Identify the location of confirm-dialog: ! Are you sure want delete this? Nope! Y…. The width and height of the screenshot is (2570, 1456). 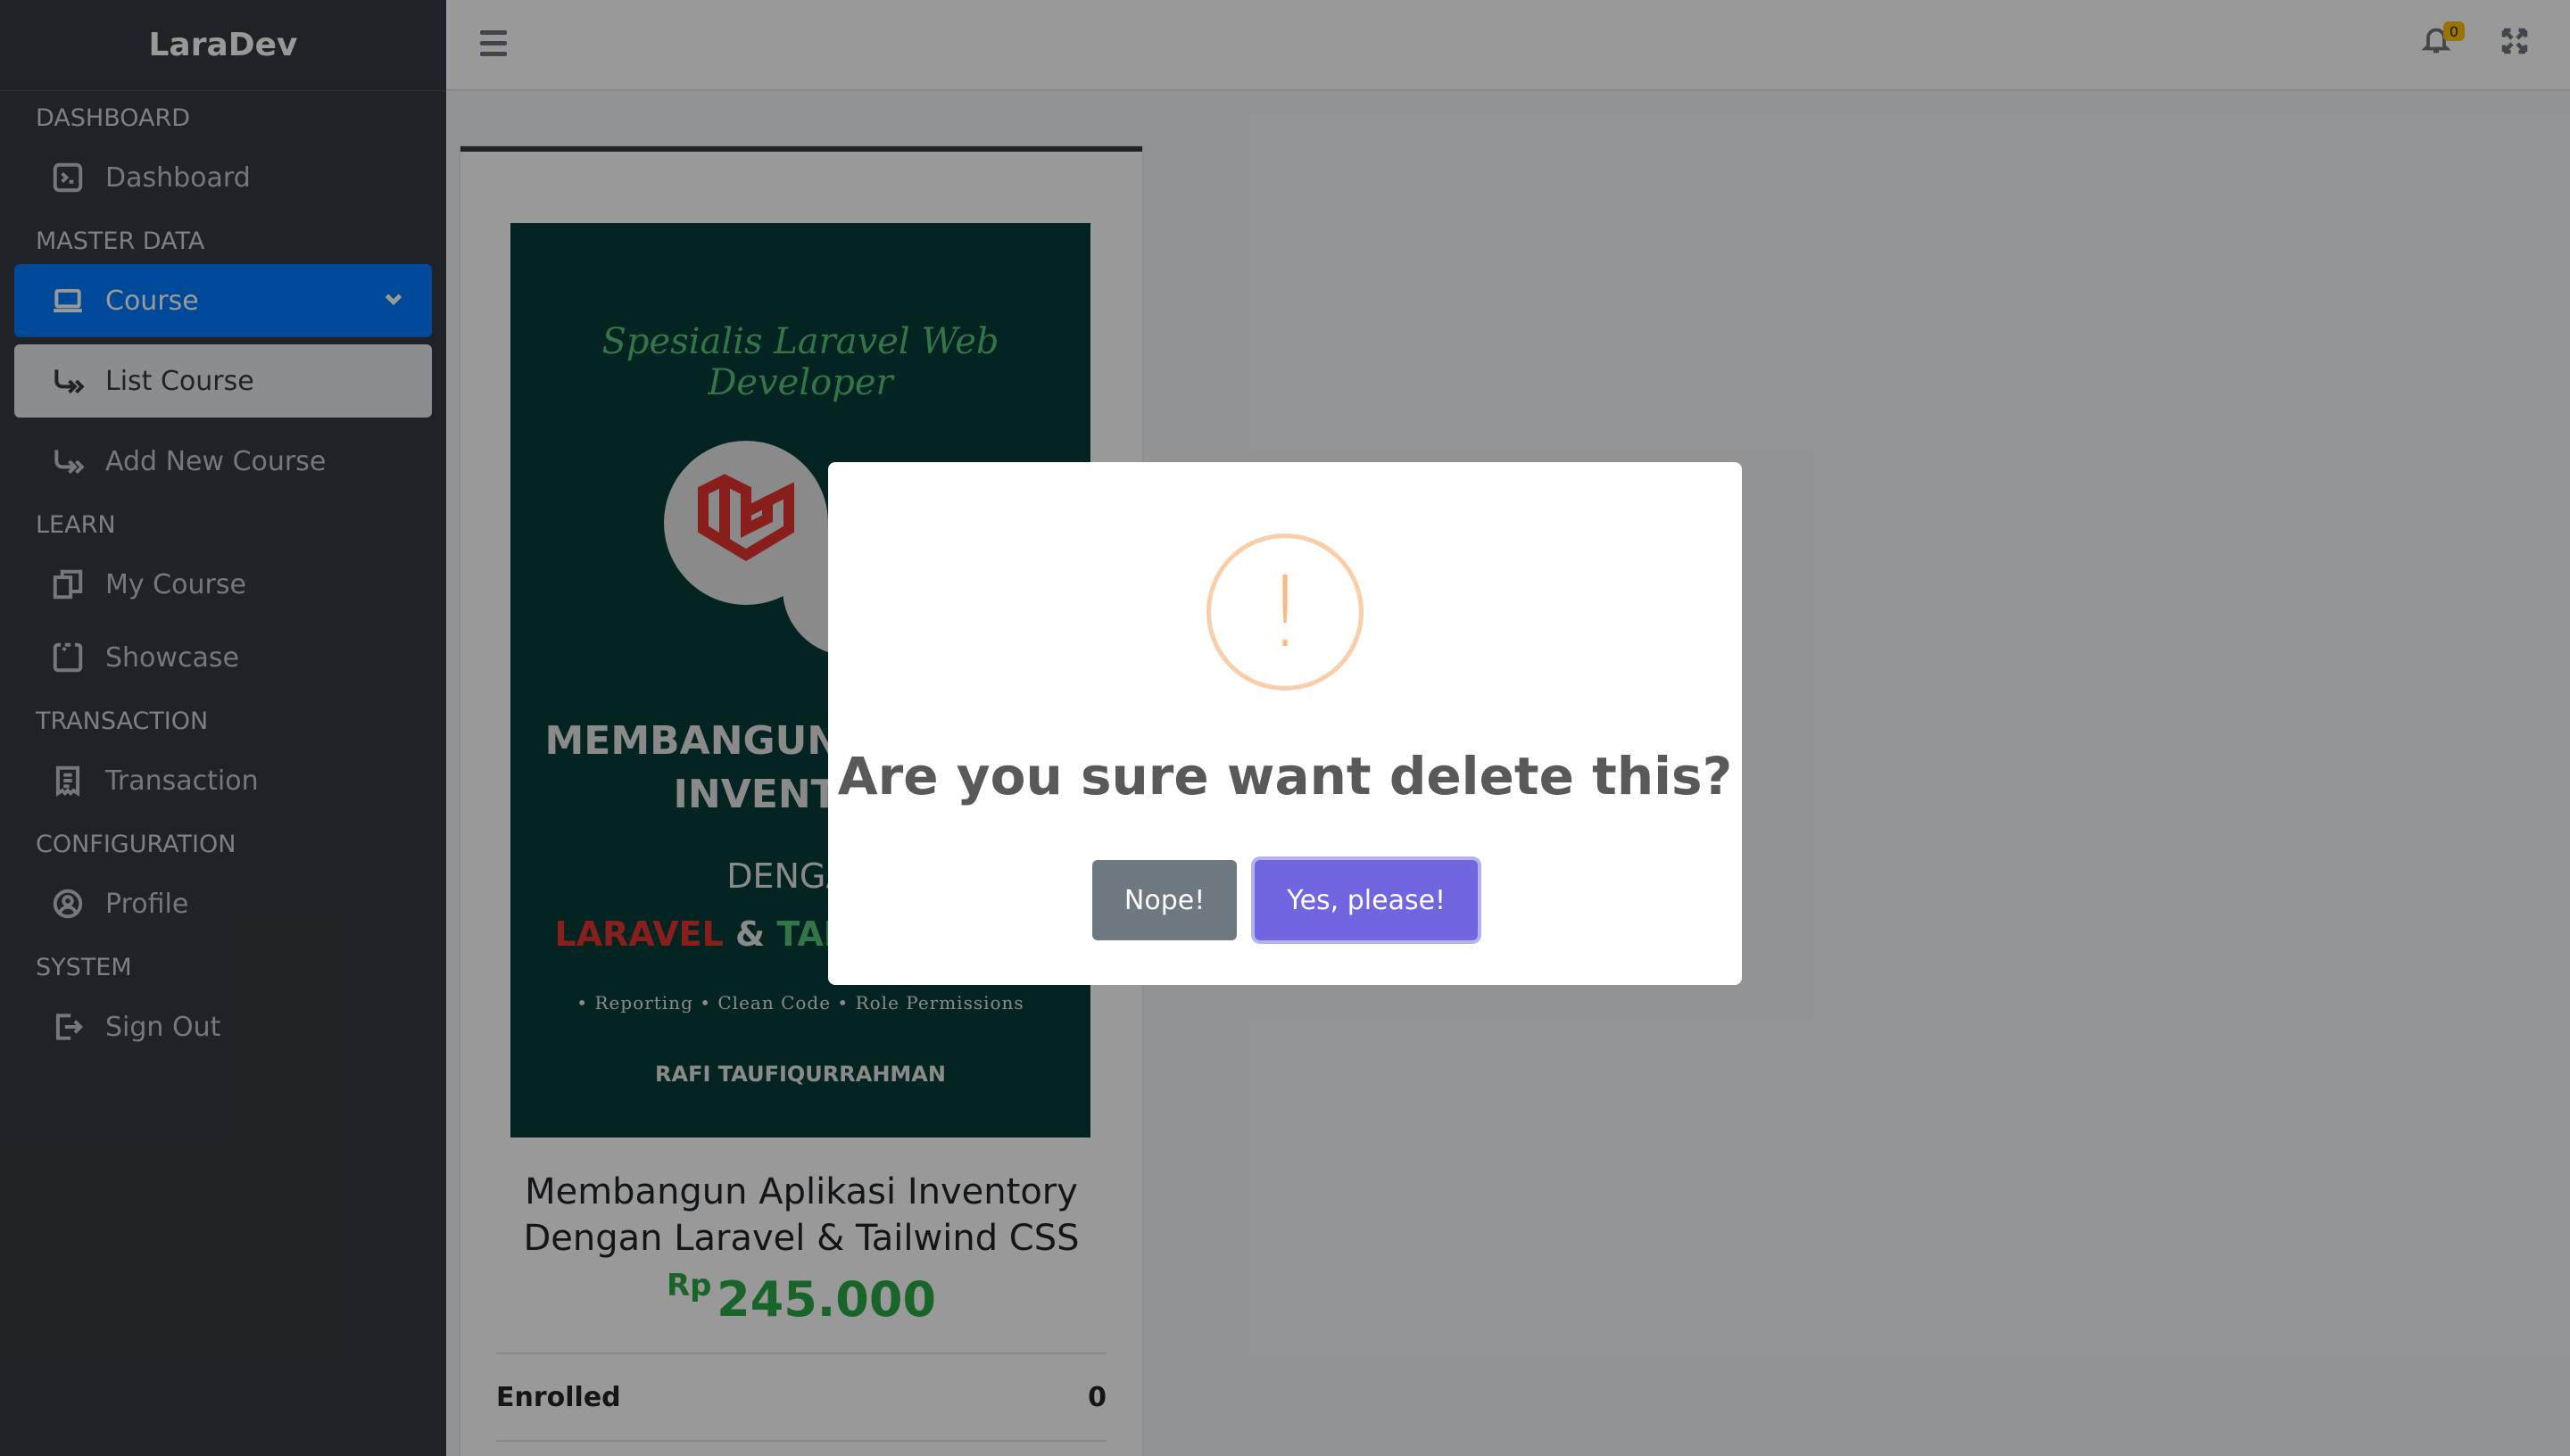
(1285, 723).